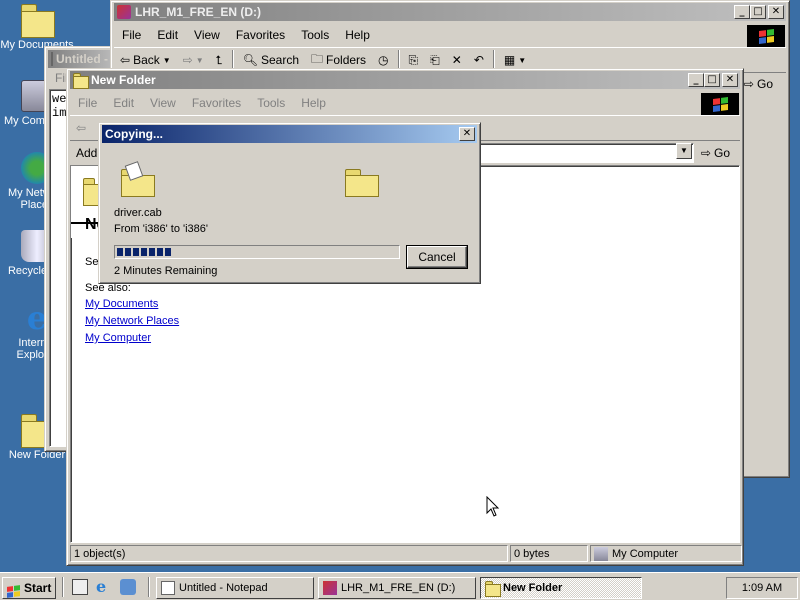  Describe the element at coordinates (280, 60) in the screenshot. I see `search-label: Search` at that location.